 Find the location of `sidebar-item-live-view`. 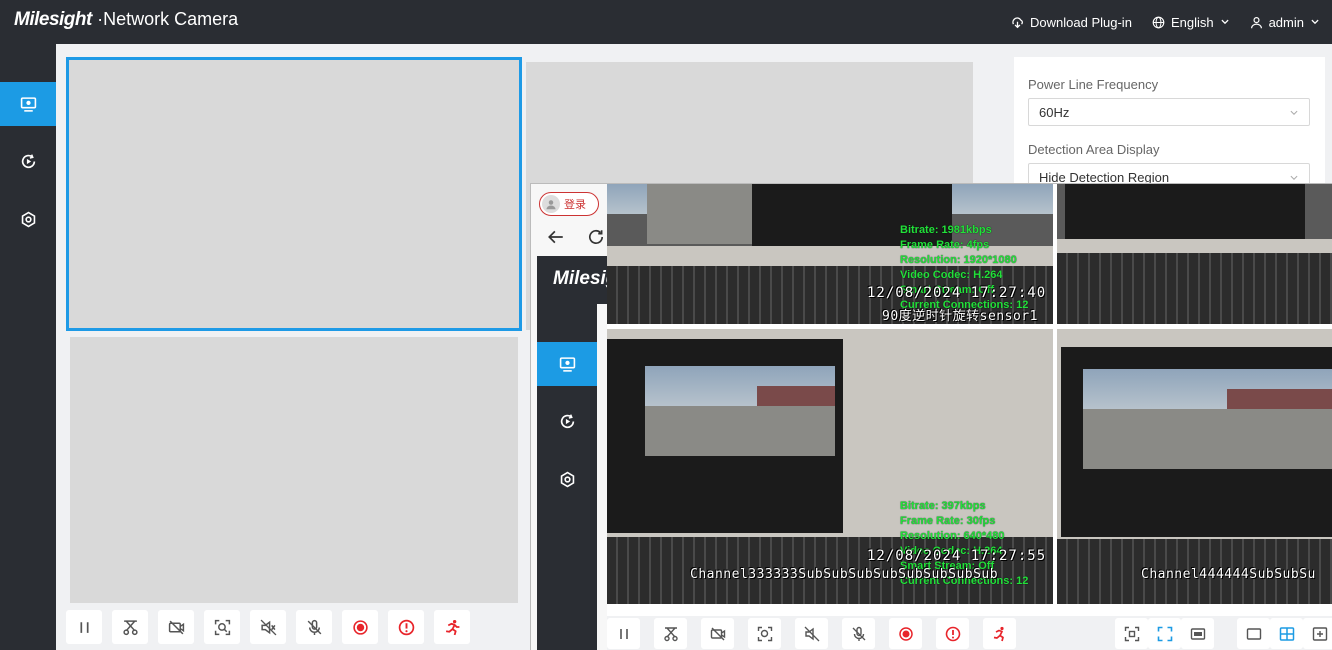

sidebar-item-live-view is located at coordinates (28, 104).